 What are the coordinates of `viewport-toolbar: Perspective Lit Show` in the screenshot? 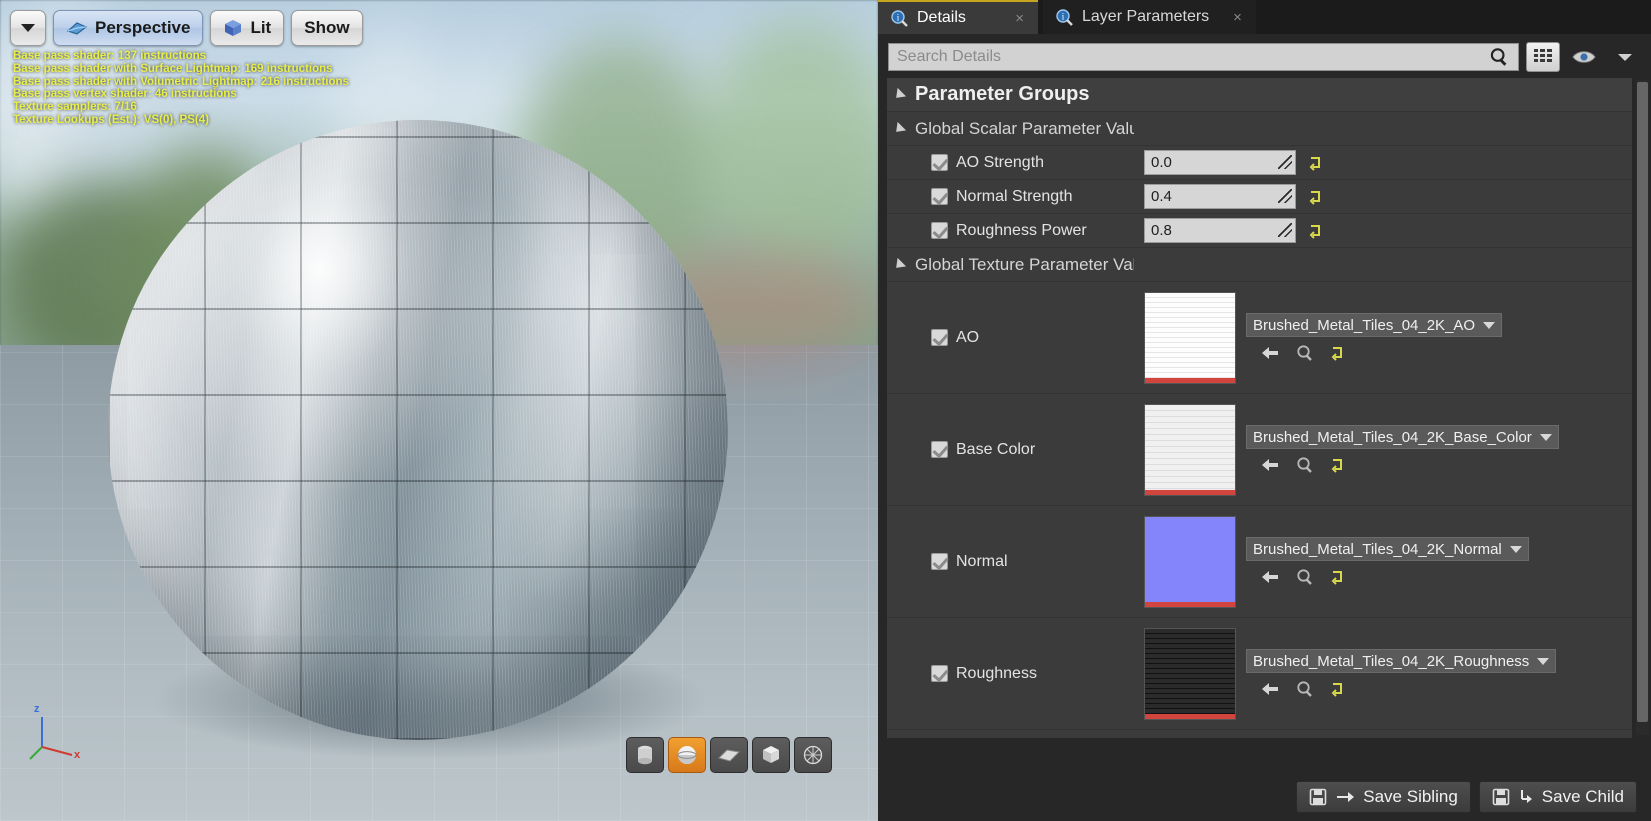 It's located at (186, 28).